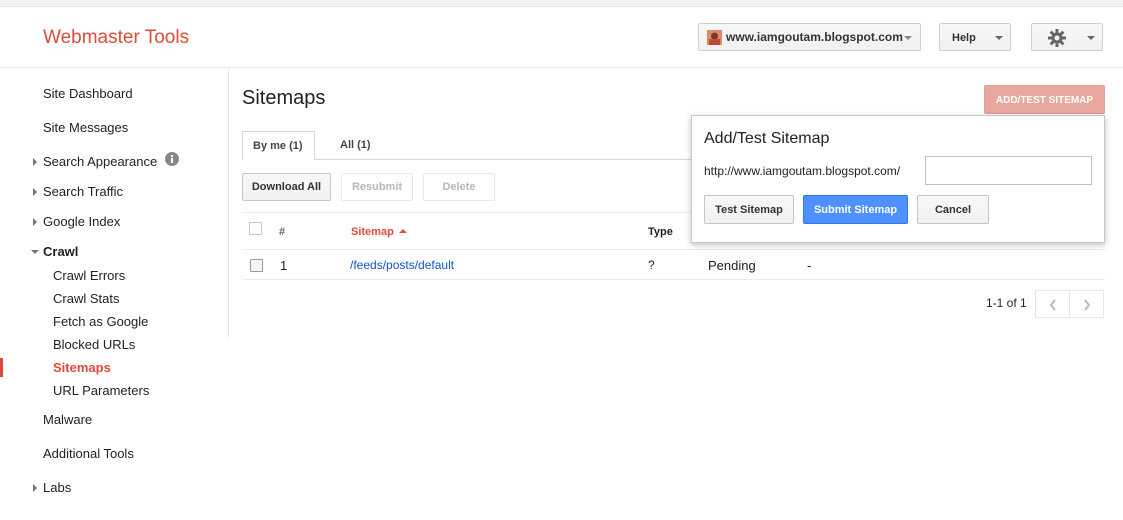 Image resolution: width=1123 pixels, height=520 pixels. Describe the element at coordinates (1067, 37) in the screenshot. I see `settings-button` at that location.